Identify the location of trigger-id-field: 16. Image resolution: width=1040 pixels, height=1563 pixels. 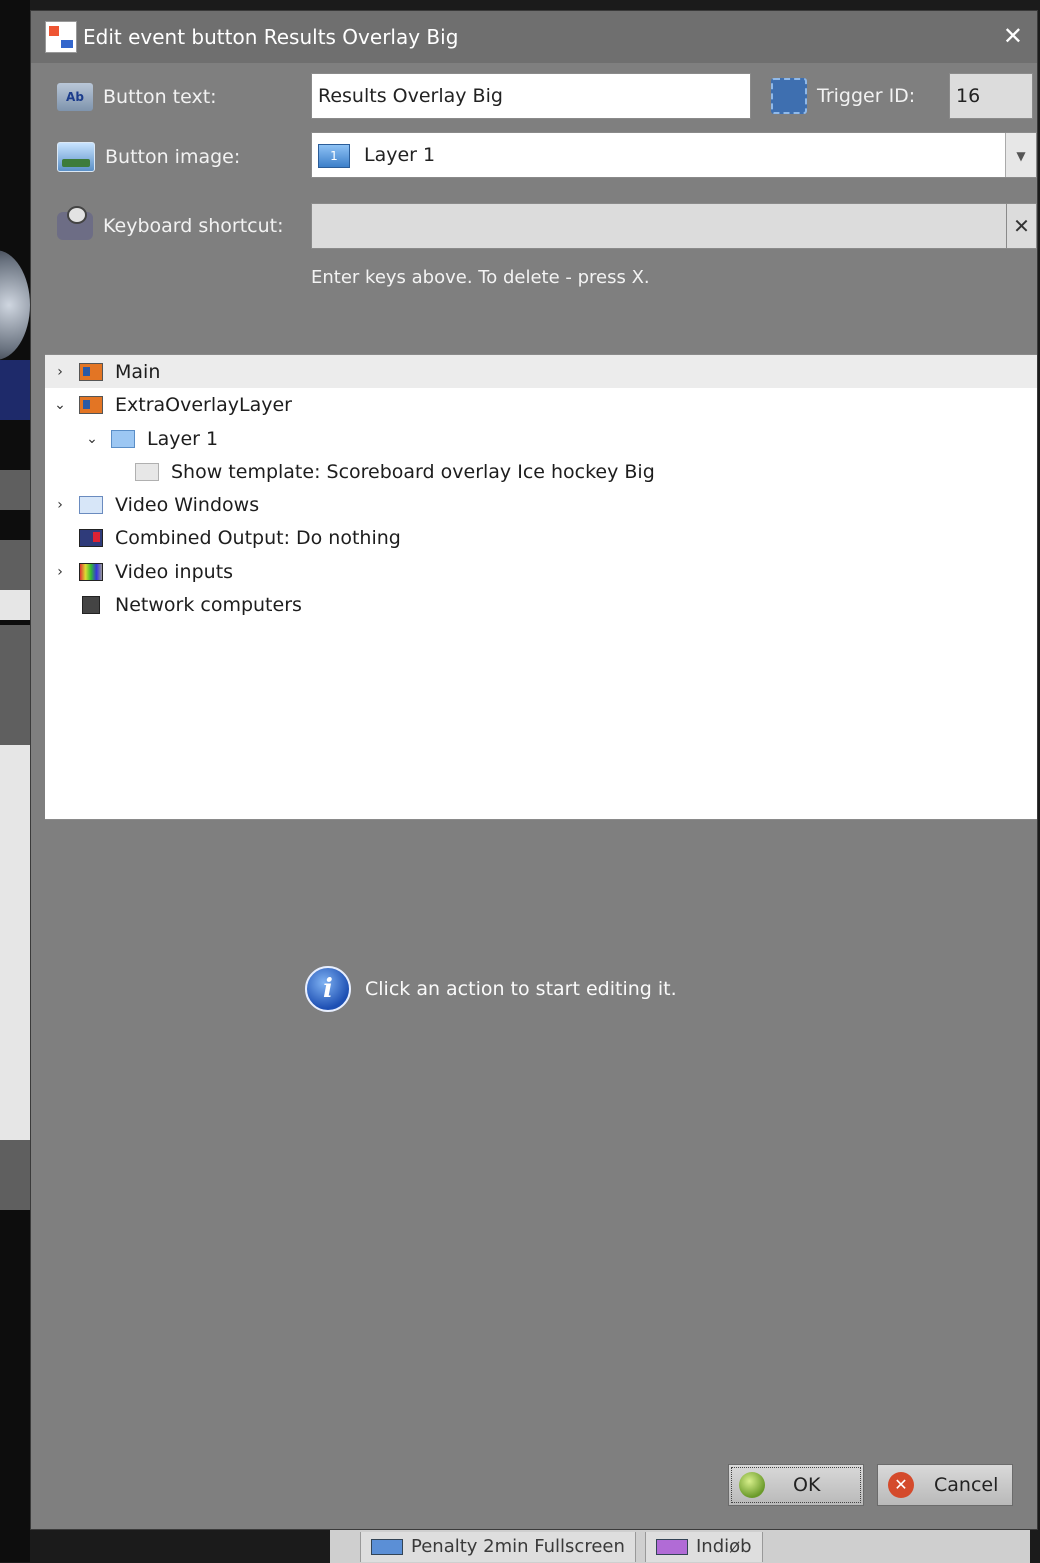
(991, 96).